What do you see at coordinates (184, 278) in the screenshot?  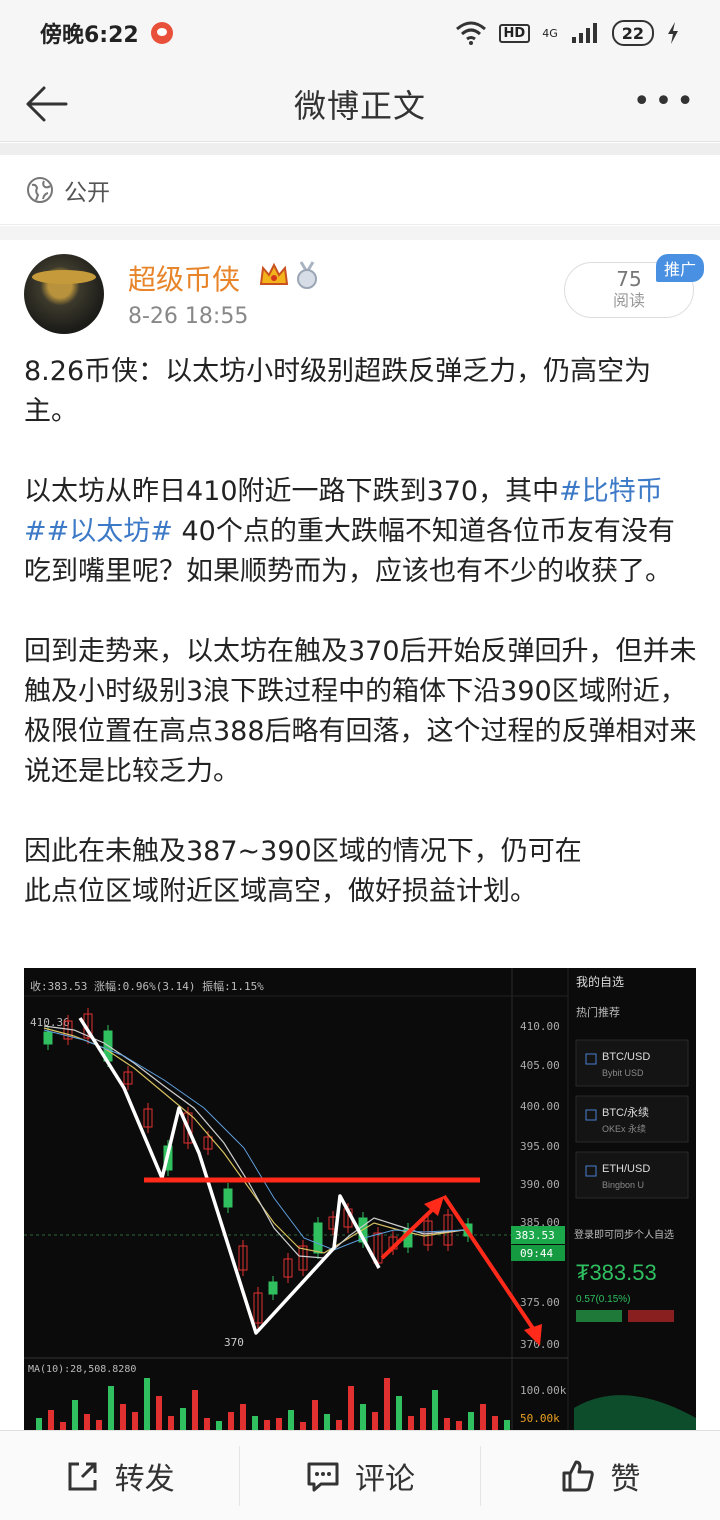 I see `author-name: 超级币侠` at bounding box center [184, 278].